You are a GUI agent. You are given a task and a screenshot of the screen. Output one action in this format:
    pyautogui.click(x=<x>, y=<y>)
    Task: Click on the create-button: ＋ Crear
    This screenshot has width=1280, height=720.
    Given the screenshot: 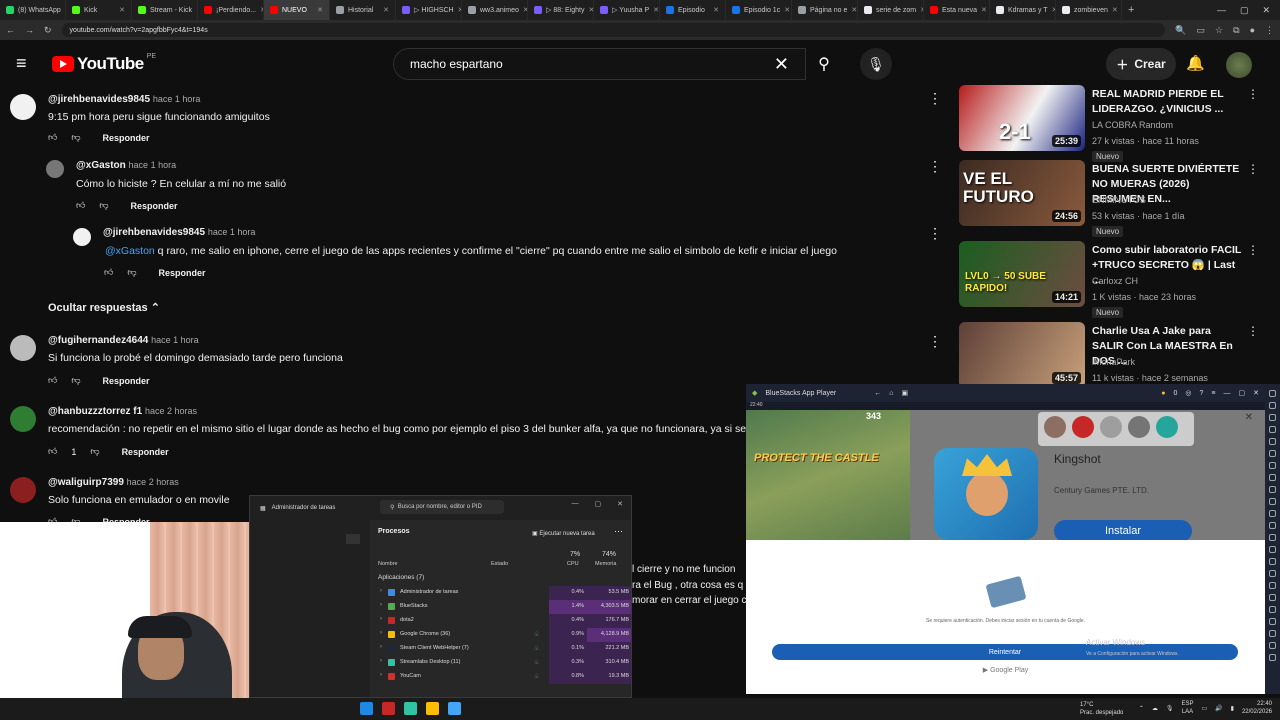 What is the action you would take?
    pyautogui.click(x=1141, y=64)
    